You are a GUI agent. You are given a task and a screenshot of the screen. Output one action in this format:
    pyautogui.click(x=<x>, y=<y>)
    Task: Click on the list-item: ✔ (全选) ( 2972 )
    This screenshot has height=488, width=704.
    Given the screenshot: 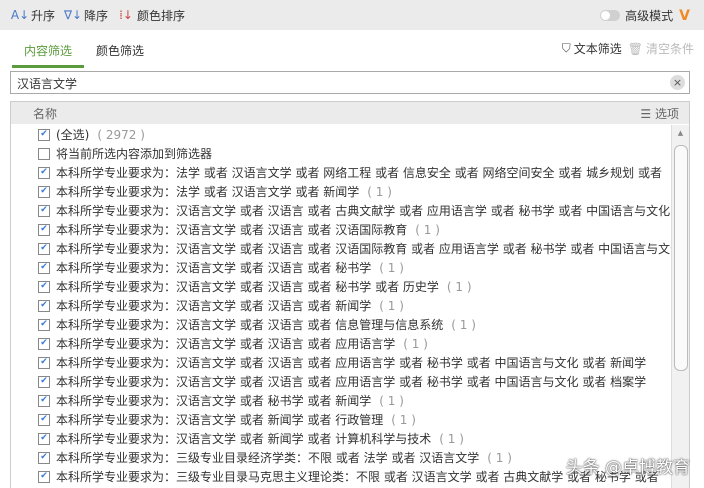 What is the action you would take?
    pyautogui.click(x=341, y=134)
    